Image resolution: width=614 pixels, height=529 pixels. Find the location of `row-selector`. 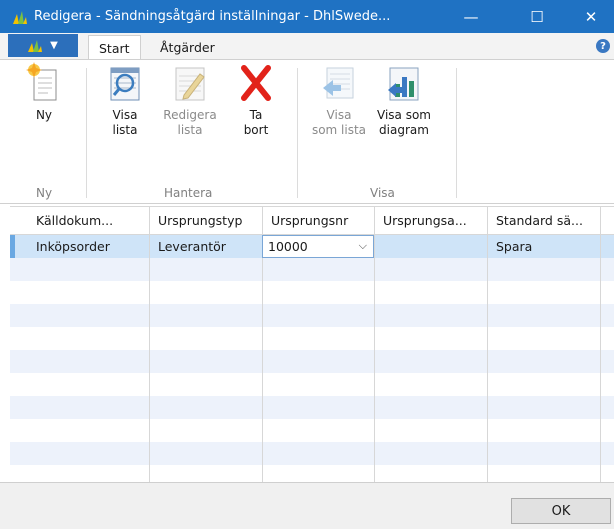

row-selector is located at coordinates (12, 246).